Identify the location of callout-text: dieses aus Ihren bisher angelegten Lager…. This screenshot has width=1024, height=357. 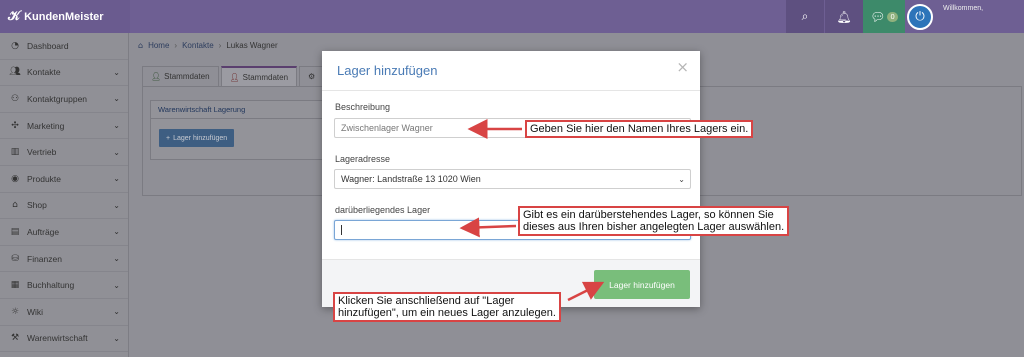
(654, 227).